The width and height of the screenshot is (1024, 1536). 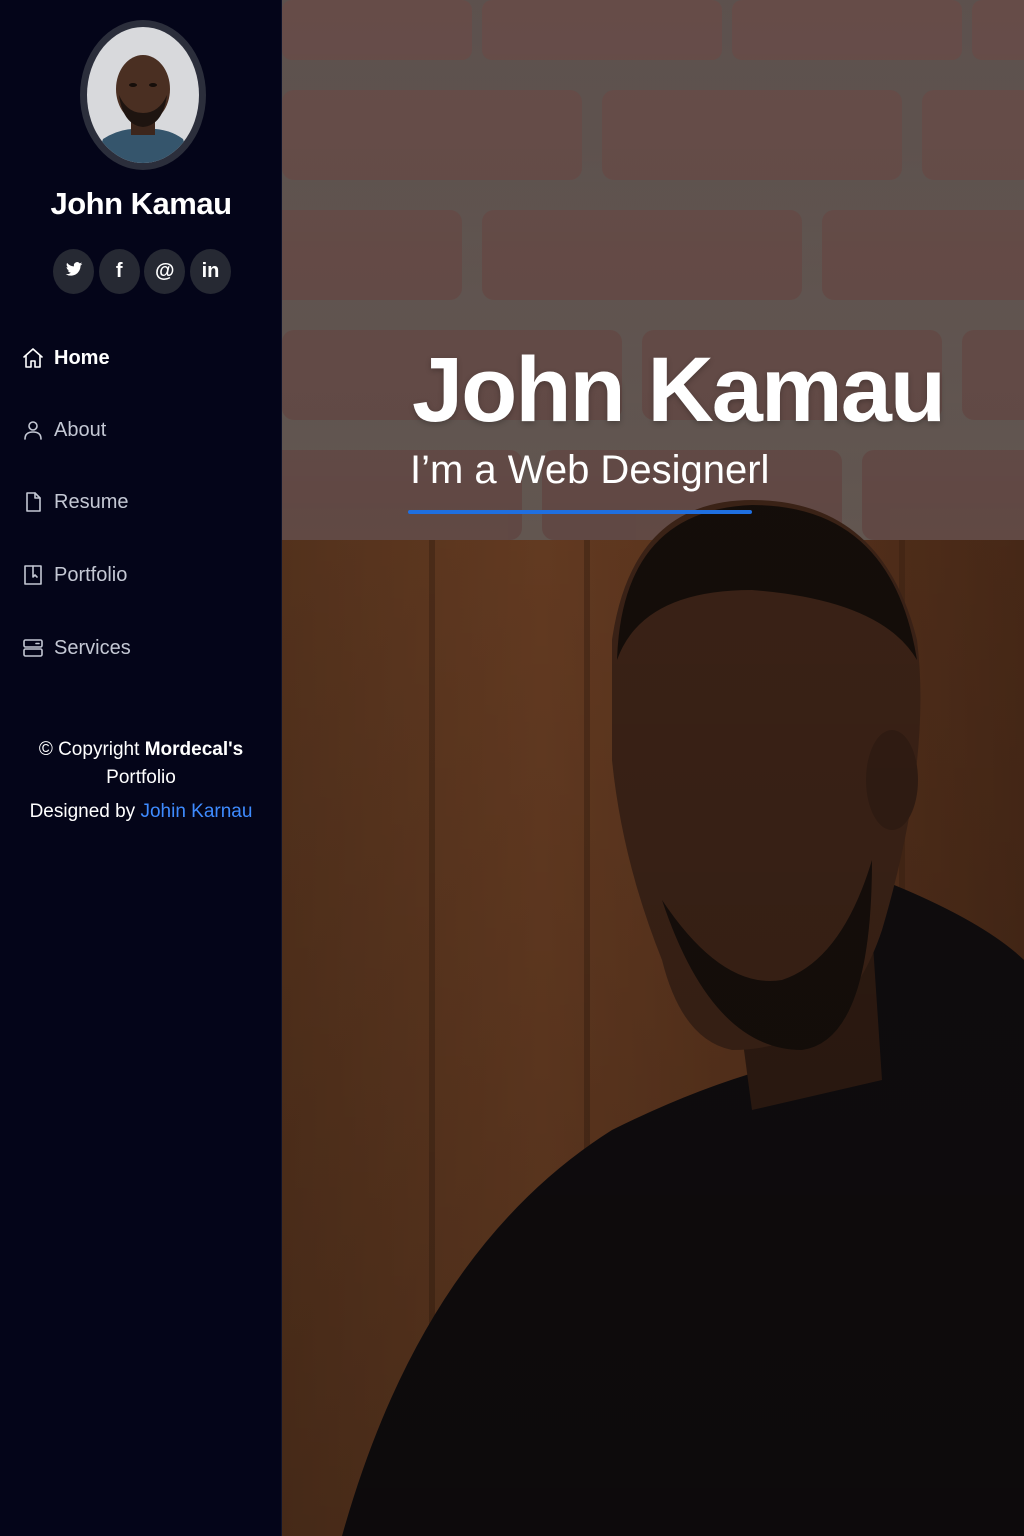 What do you see at coordinates (80, 429) in the screenshot?
I see `nav-item-label: About` at bounding box center [80, 429].